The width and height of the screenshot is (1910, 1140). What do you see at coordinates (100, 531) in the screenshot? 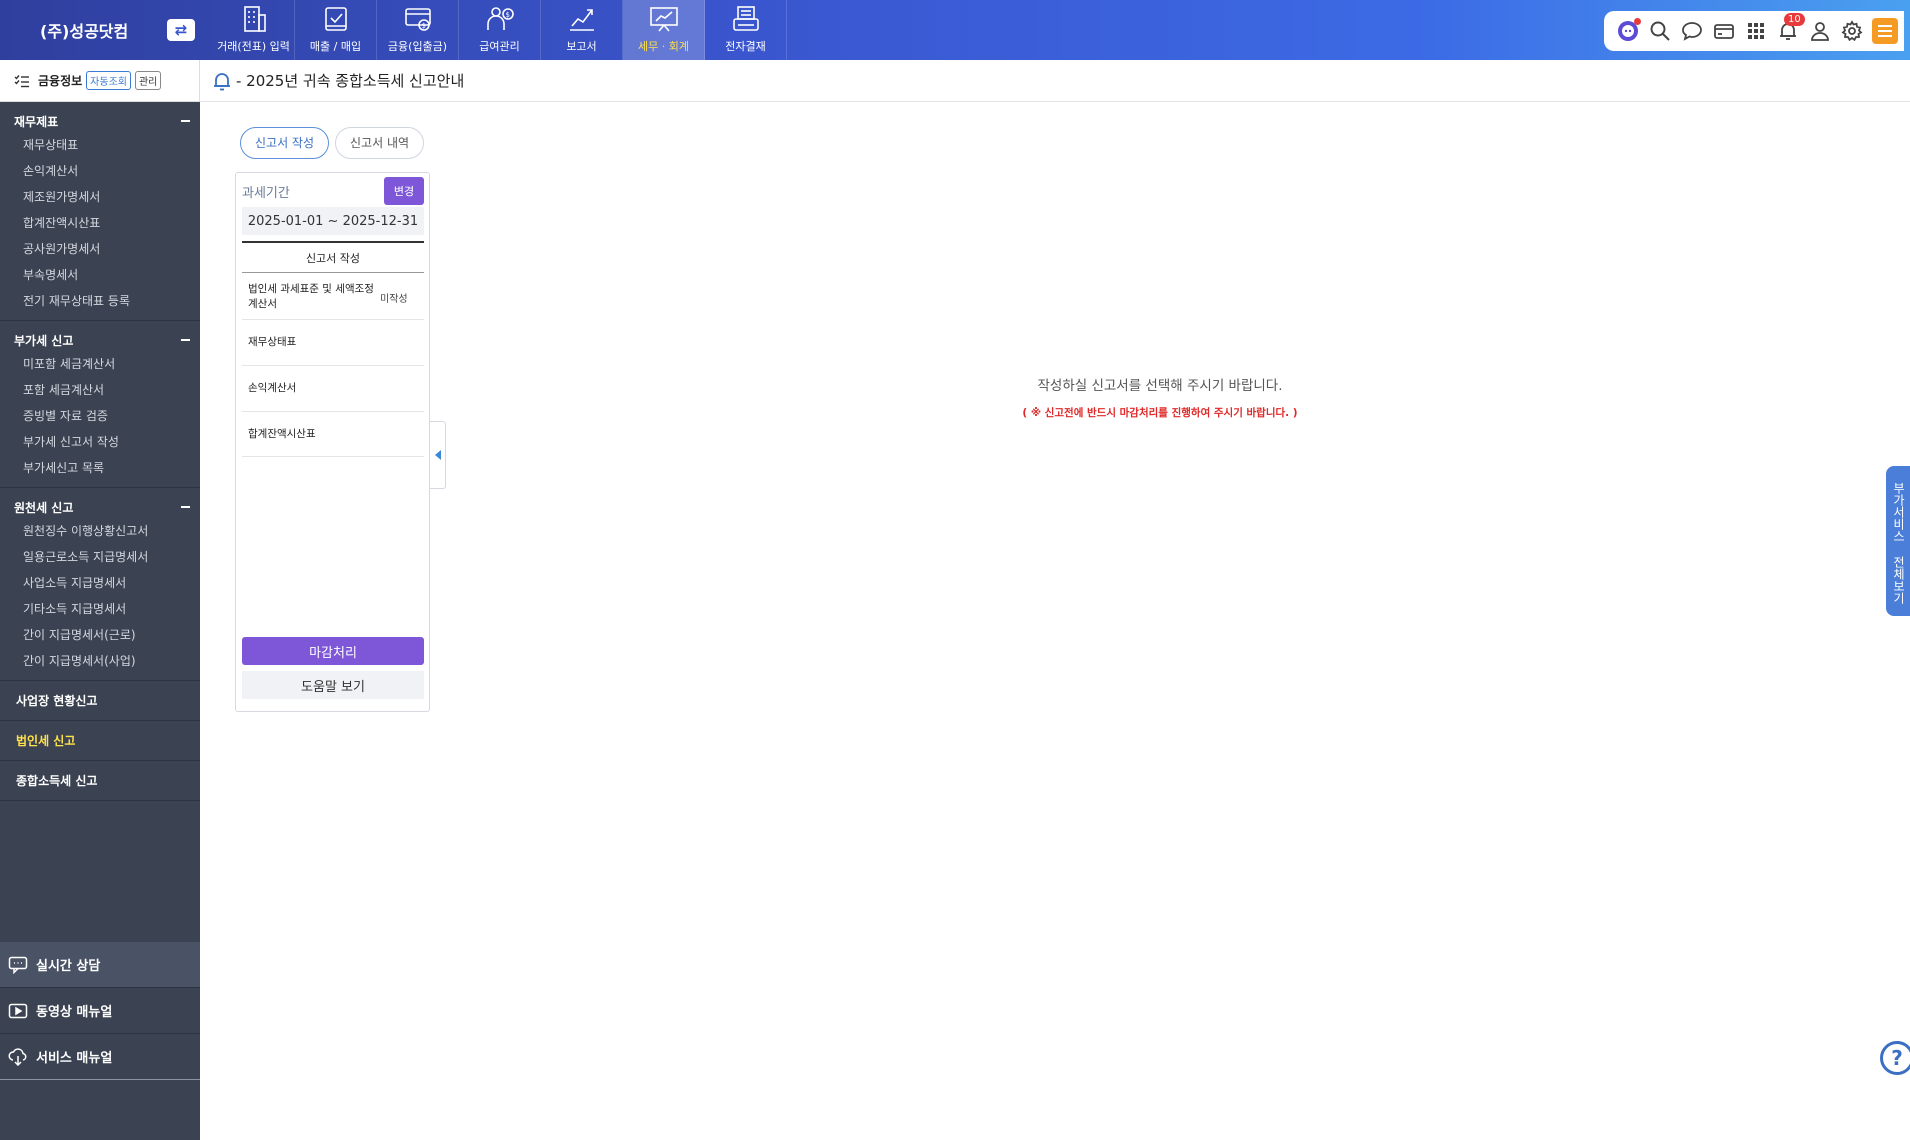
I see `sidebar-item-withholding-report: 원천징수 이행상황신고서` at bounding box center [100, 531].